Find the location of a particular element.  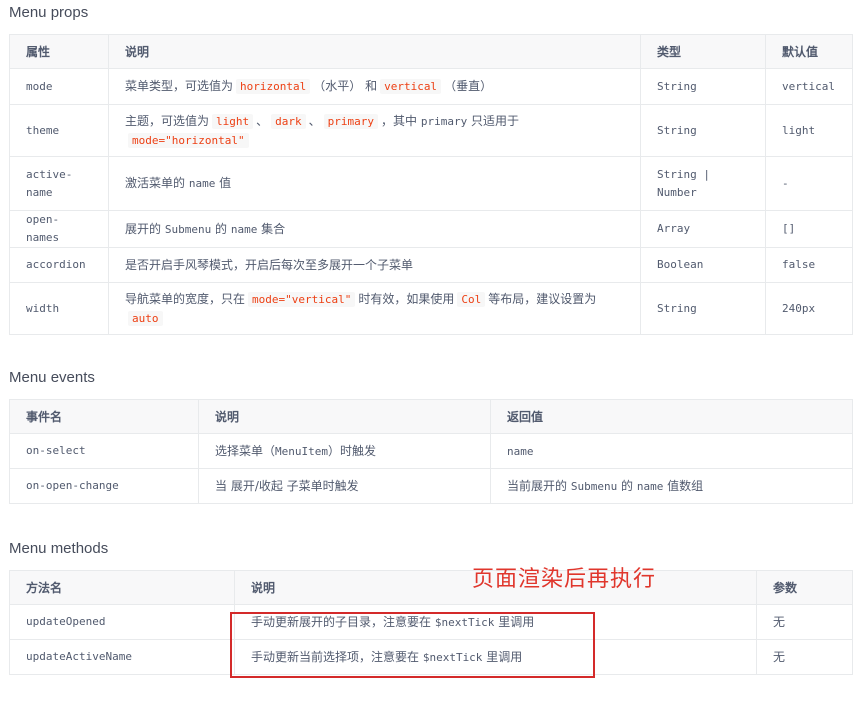

props-header-prop: 属性 is located at coordinates (59, 51).